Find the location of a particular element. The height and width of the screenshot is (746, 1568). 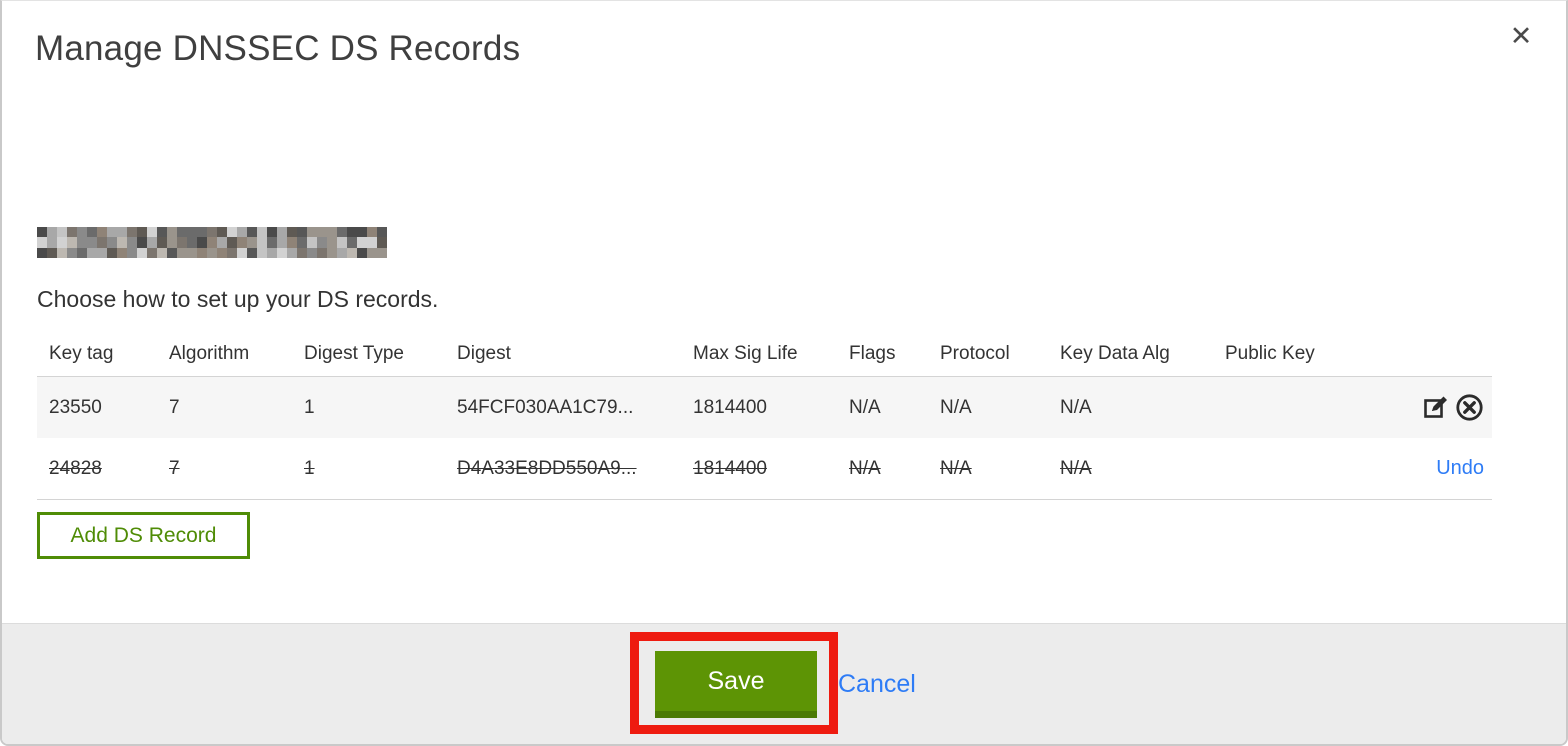

row-actions is located at coordinates (1442, 408).